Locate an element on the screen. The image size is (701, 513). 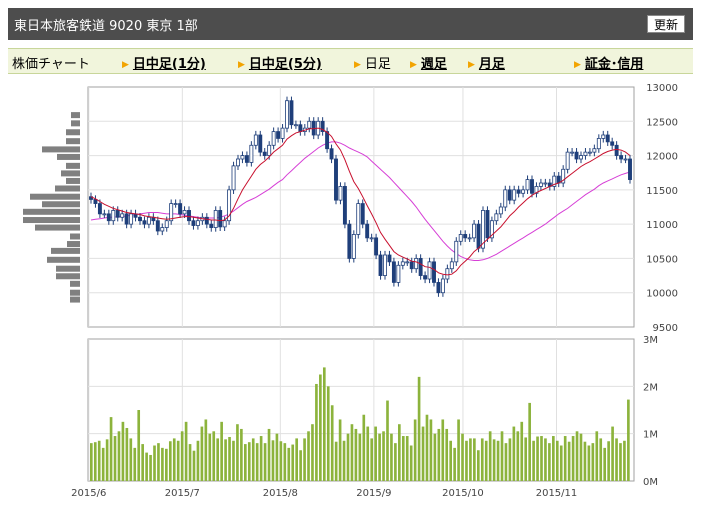
x-tick-label: 2015/9 is located at coordinates (373, 493).